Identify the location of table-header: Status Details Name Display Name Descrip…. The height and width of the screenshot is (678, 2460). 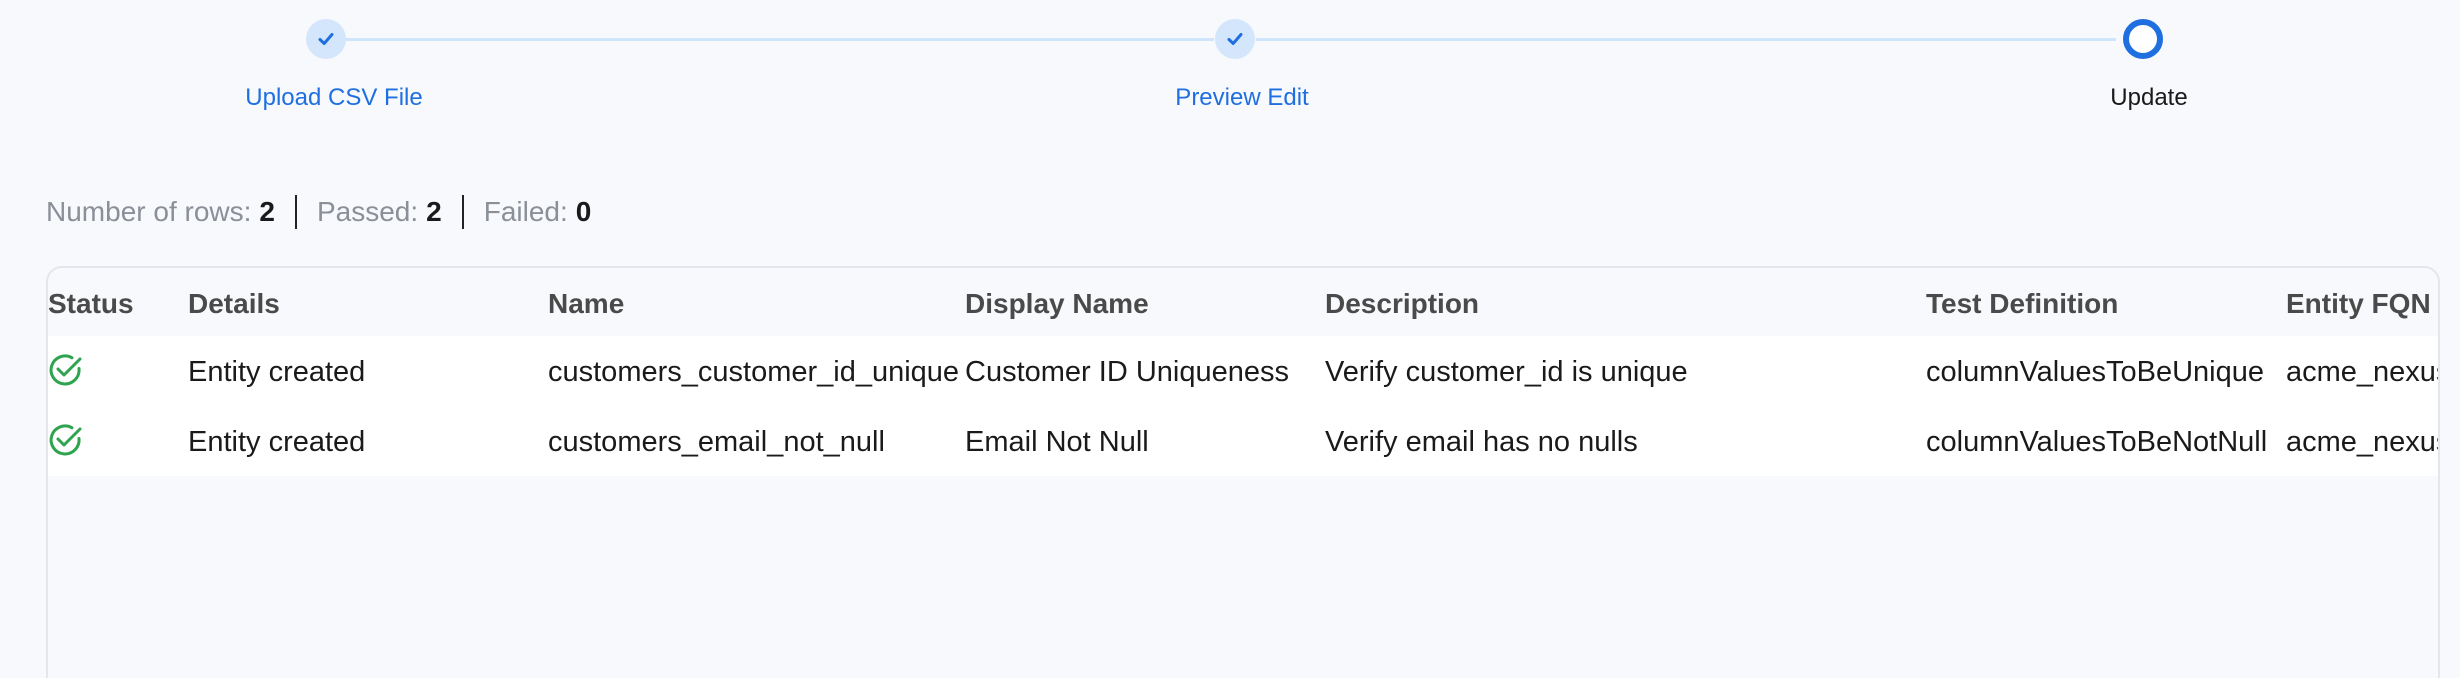
(1243, 302).